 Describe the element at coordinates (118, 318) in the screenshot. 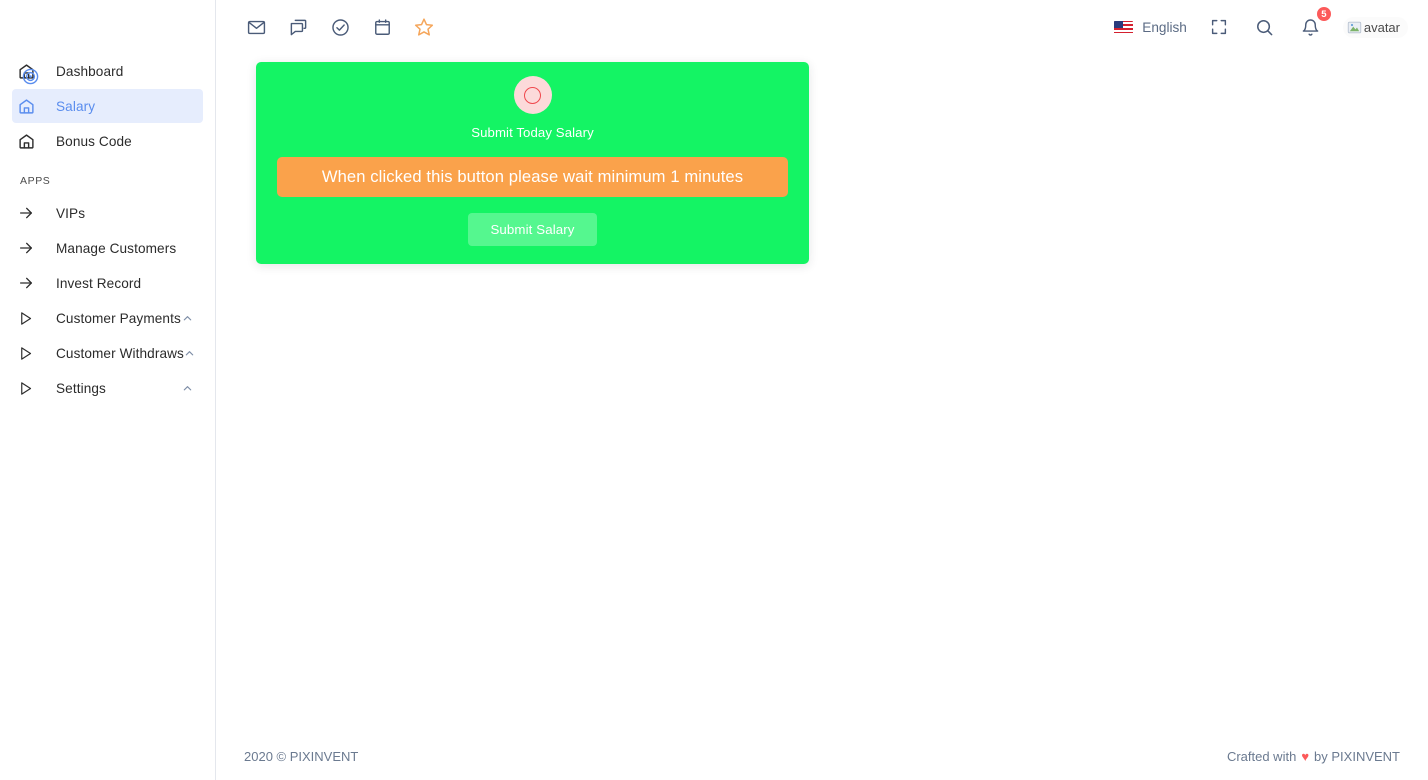

I see `sidebar-item-label: Customer Payments` at that location.